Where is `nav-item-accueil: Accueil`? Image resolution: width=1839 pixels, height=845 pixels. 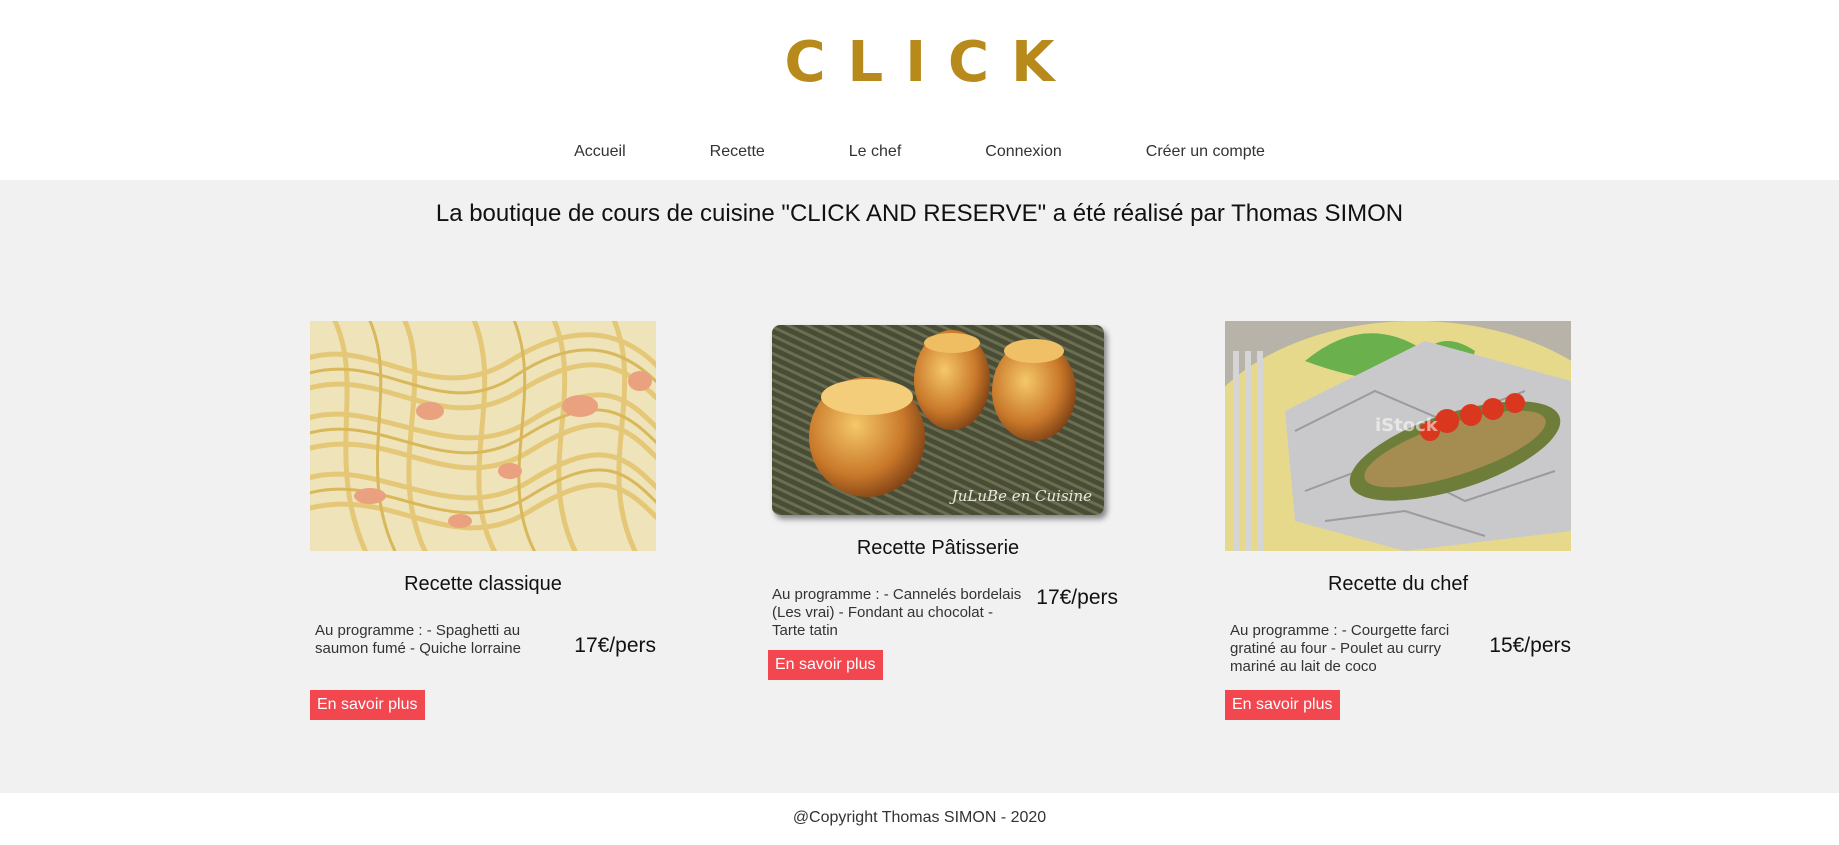 nav-item-accueil: Accueil is located at coordinates (600, 152).